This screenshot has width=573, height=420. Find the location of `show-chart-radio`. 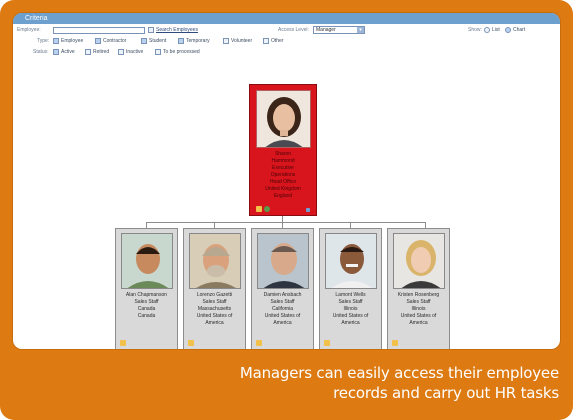

show-chart-radio is located at coordinates (508, 30).